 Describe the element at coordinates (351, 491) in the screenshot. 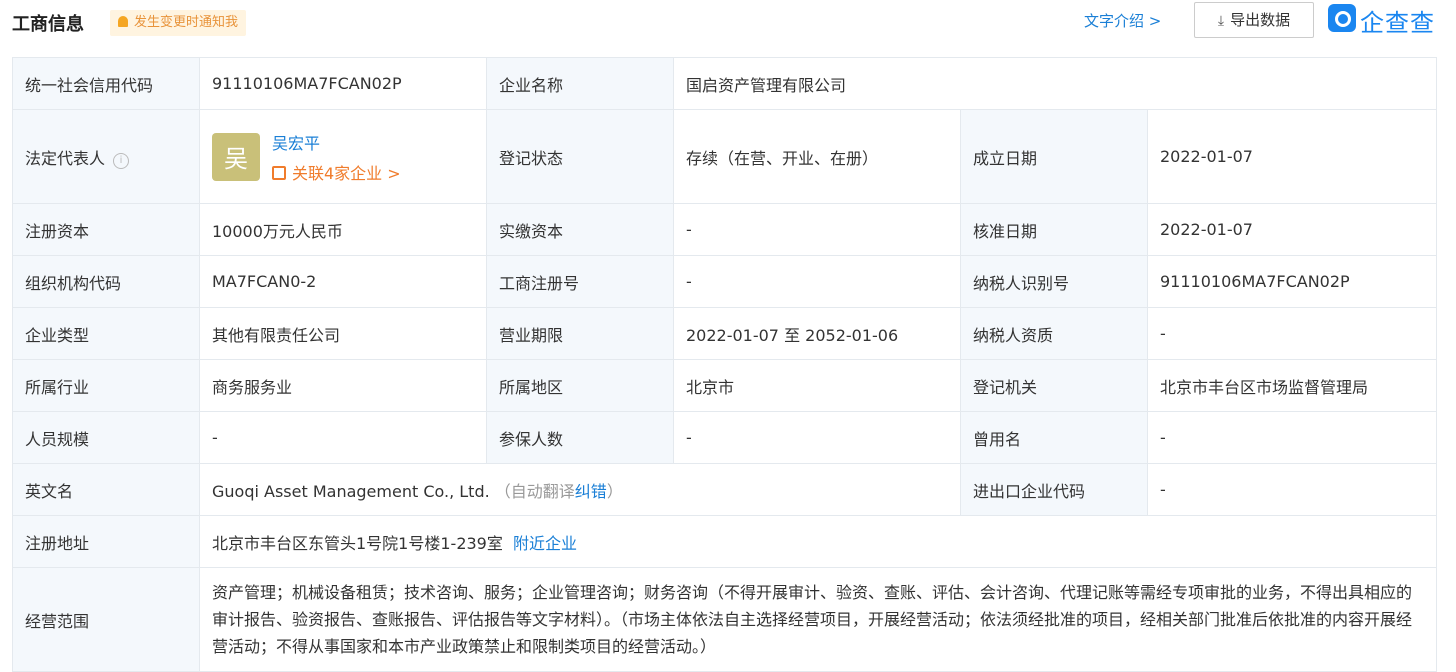

I see `english-name-value: Guoqi Asset Management Co., Ltd.` at that location.